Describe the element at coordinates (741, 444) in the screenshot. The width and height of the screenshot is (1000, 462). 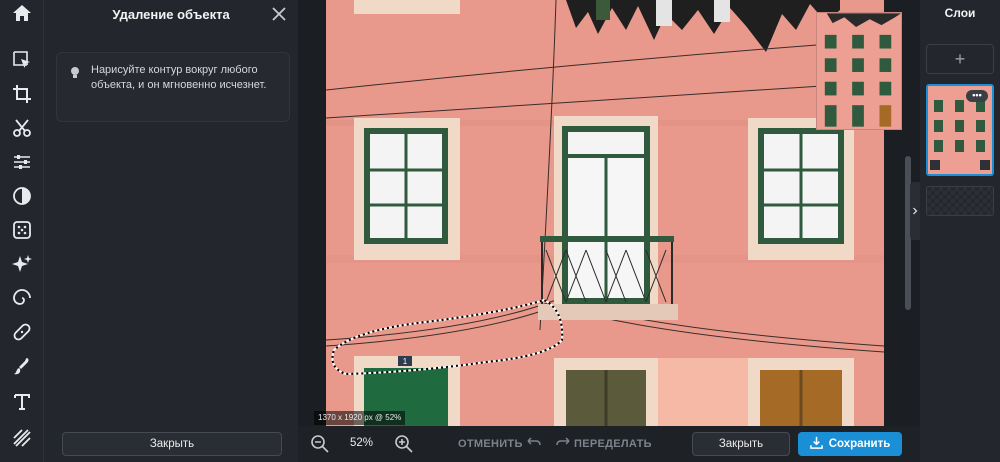
I see `close-button: Закрыть` at that location.